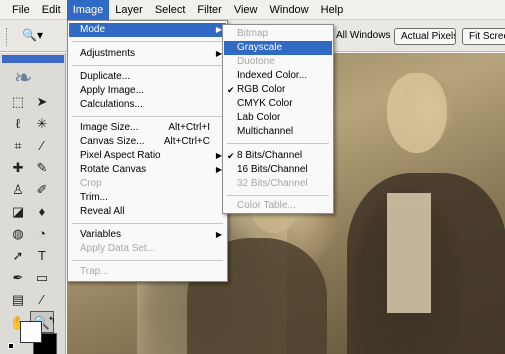 The image size is (505, 354). I want to click on mode-item-lab-color: Lab Color, so click(278, 118).